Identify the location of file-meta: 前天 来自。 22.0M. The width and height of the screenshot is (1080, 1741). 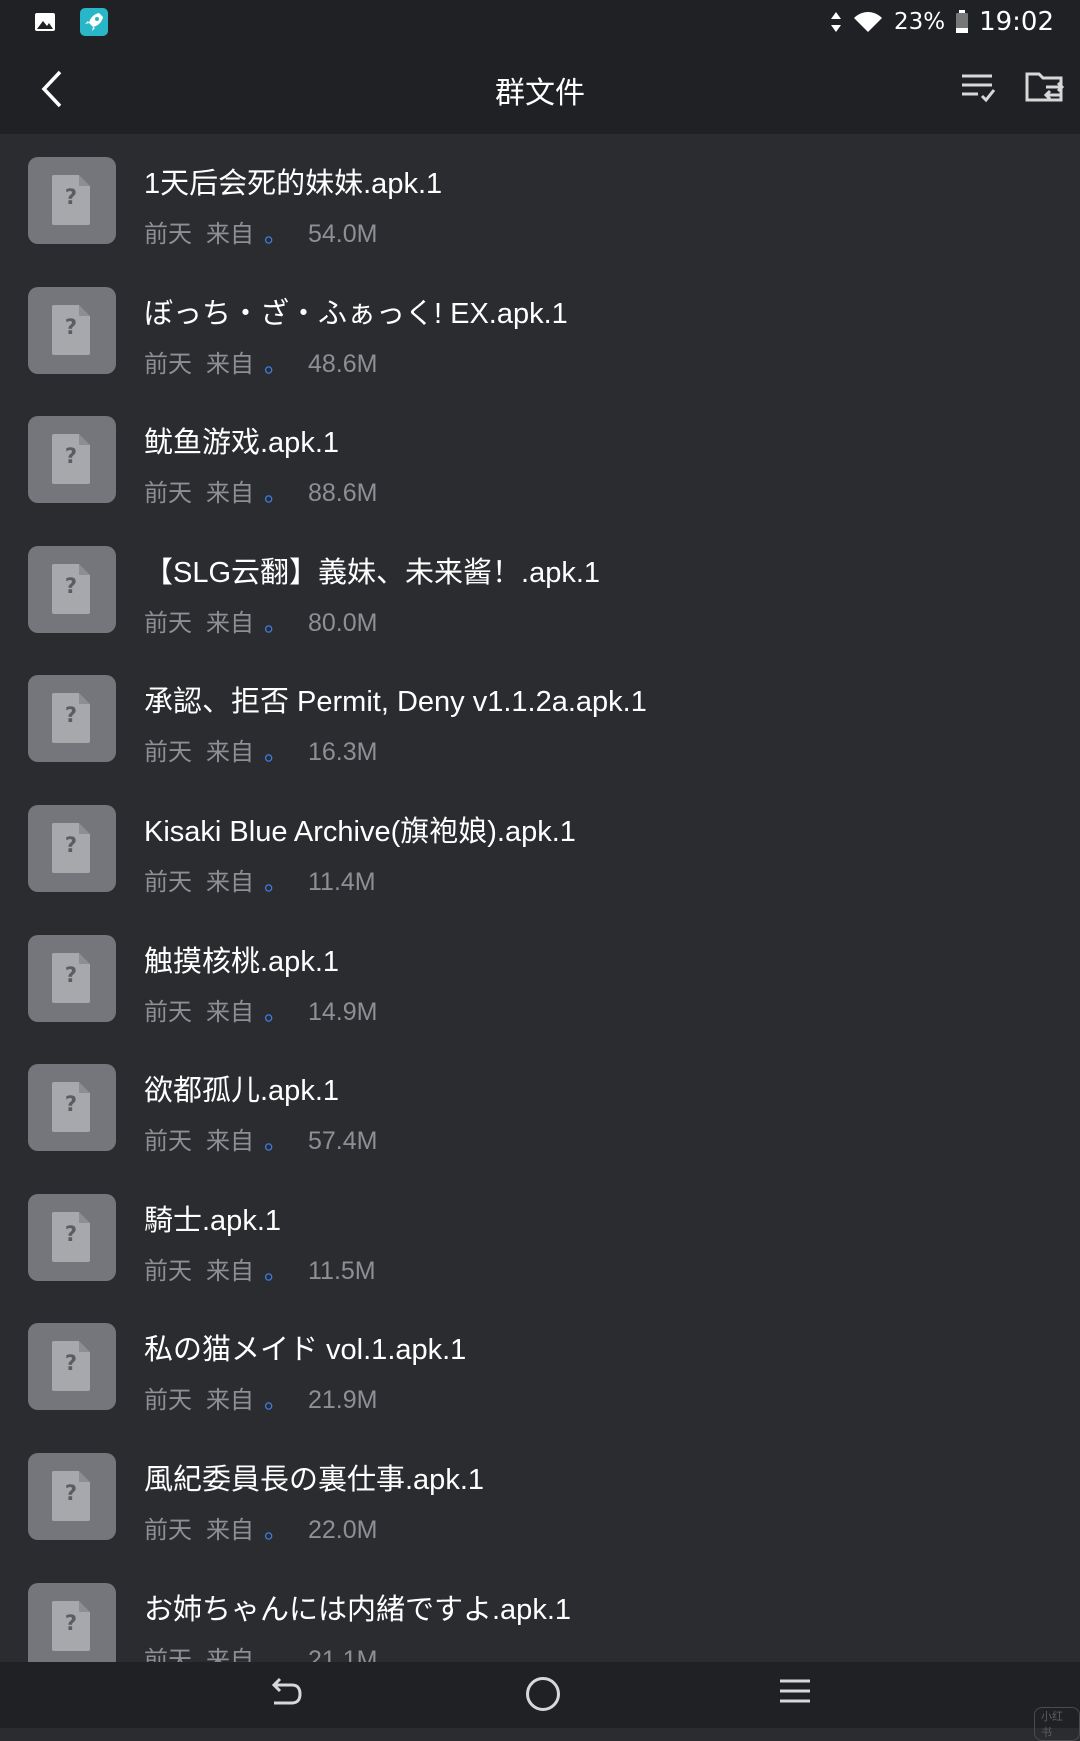
(260, 1527).